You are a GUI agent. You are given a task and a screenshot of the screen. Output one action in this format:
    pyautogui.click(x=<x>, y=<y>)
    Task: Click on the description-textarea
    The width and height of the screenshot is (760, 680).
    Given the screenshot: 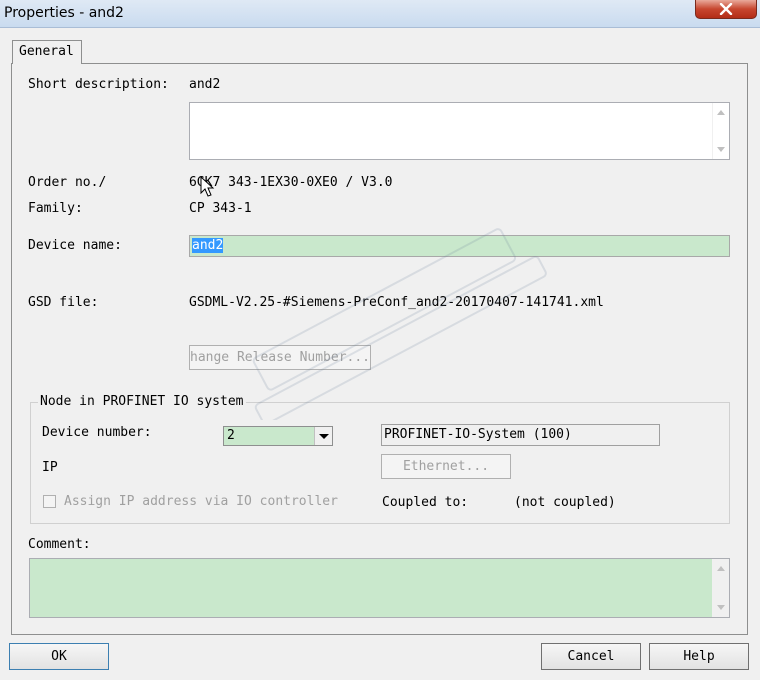 What is the action you would take?
    pyautogui.click(x=459, y=131)
    